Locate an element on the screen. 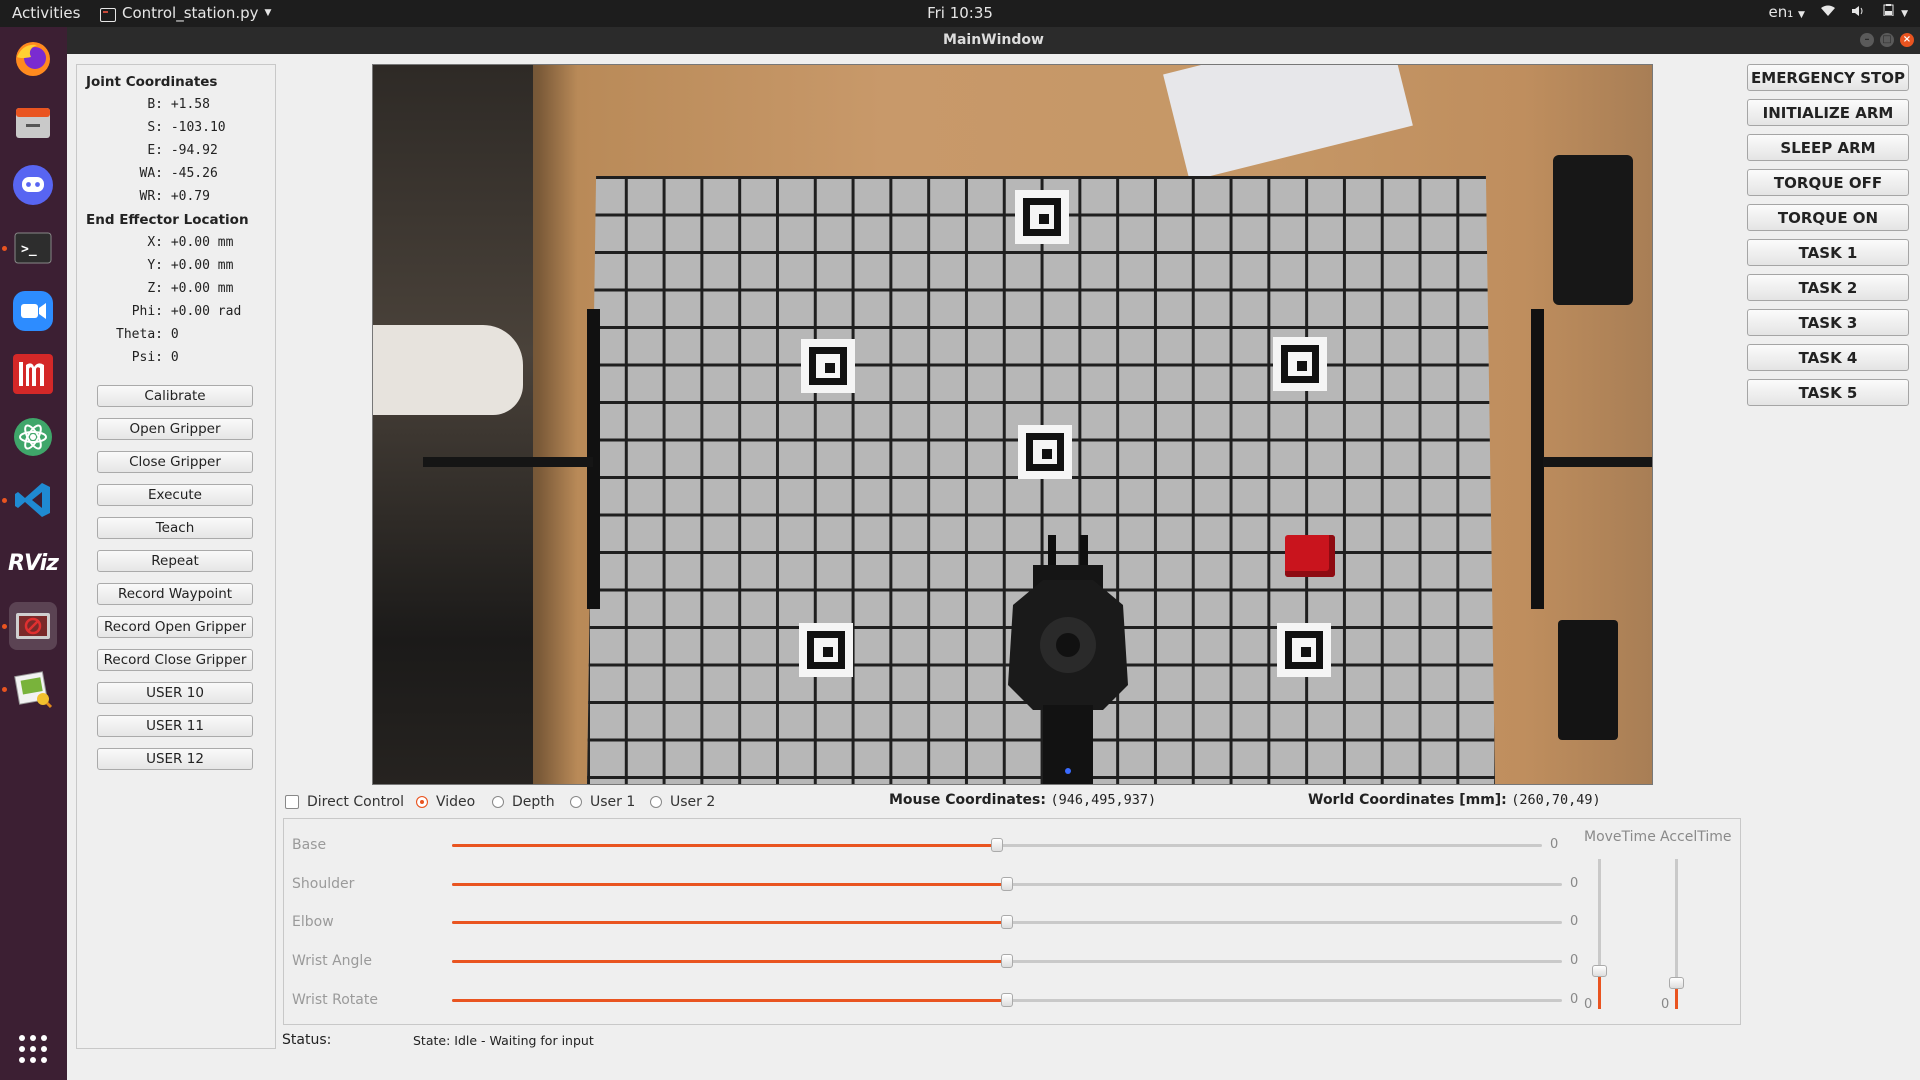 This screenshot has width=1920, height=1080. dock-atom is located at coordinates (33, 437).